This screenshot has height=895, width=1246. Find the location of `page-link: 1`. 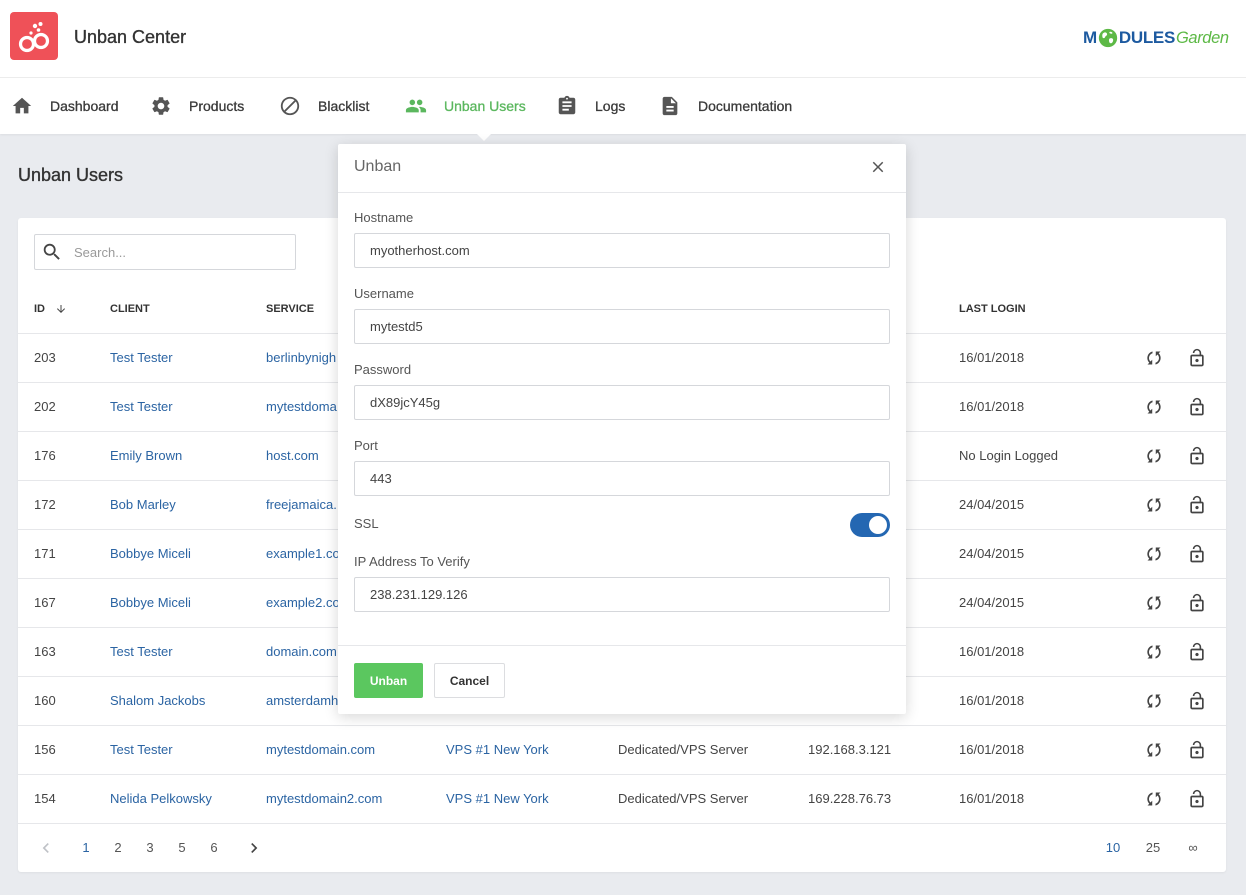

page-link: 1 is located at coordinates (86, 848).